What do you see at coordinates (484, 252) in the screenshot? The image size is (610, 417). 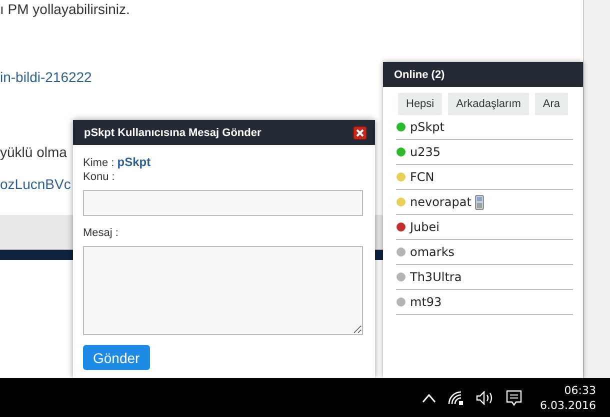 I see `user-row: omarks` at bounding box center [484, 252].